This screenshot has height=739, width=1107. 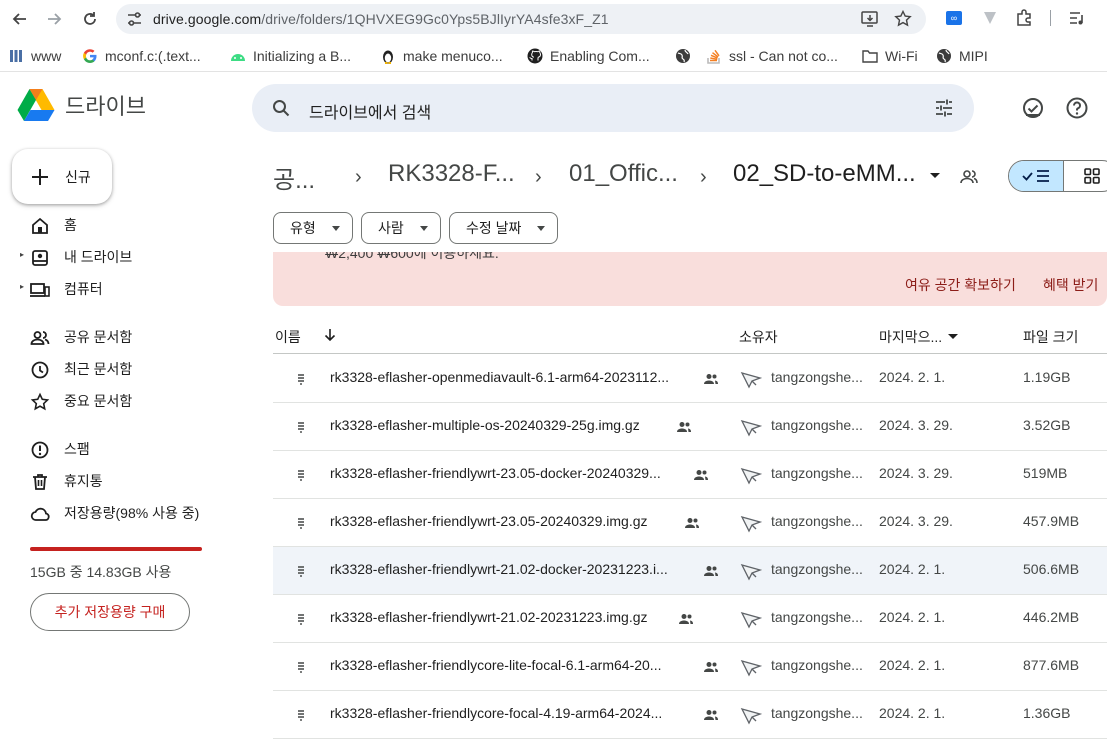 I want to click on folder-menu-caret-icon, so click(x=935, y=175).